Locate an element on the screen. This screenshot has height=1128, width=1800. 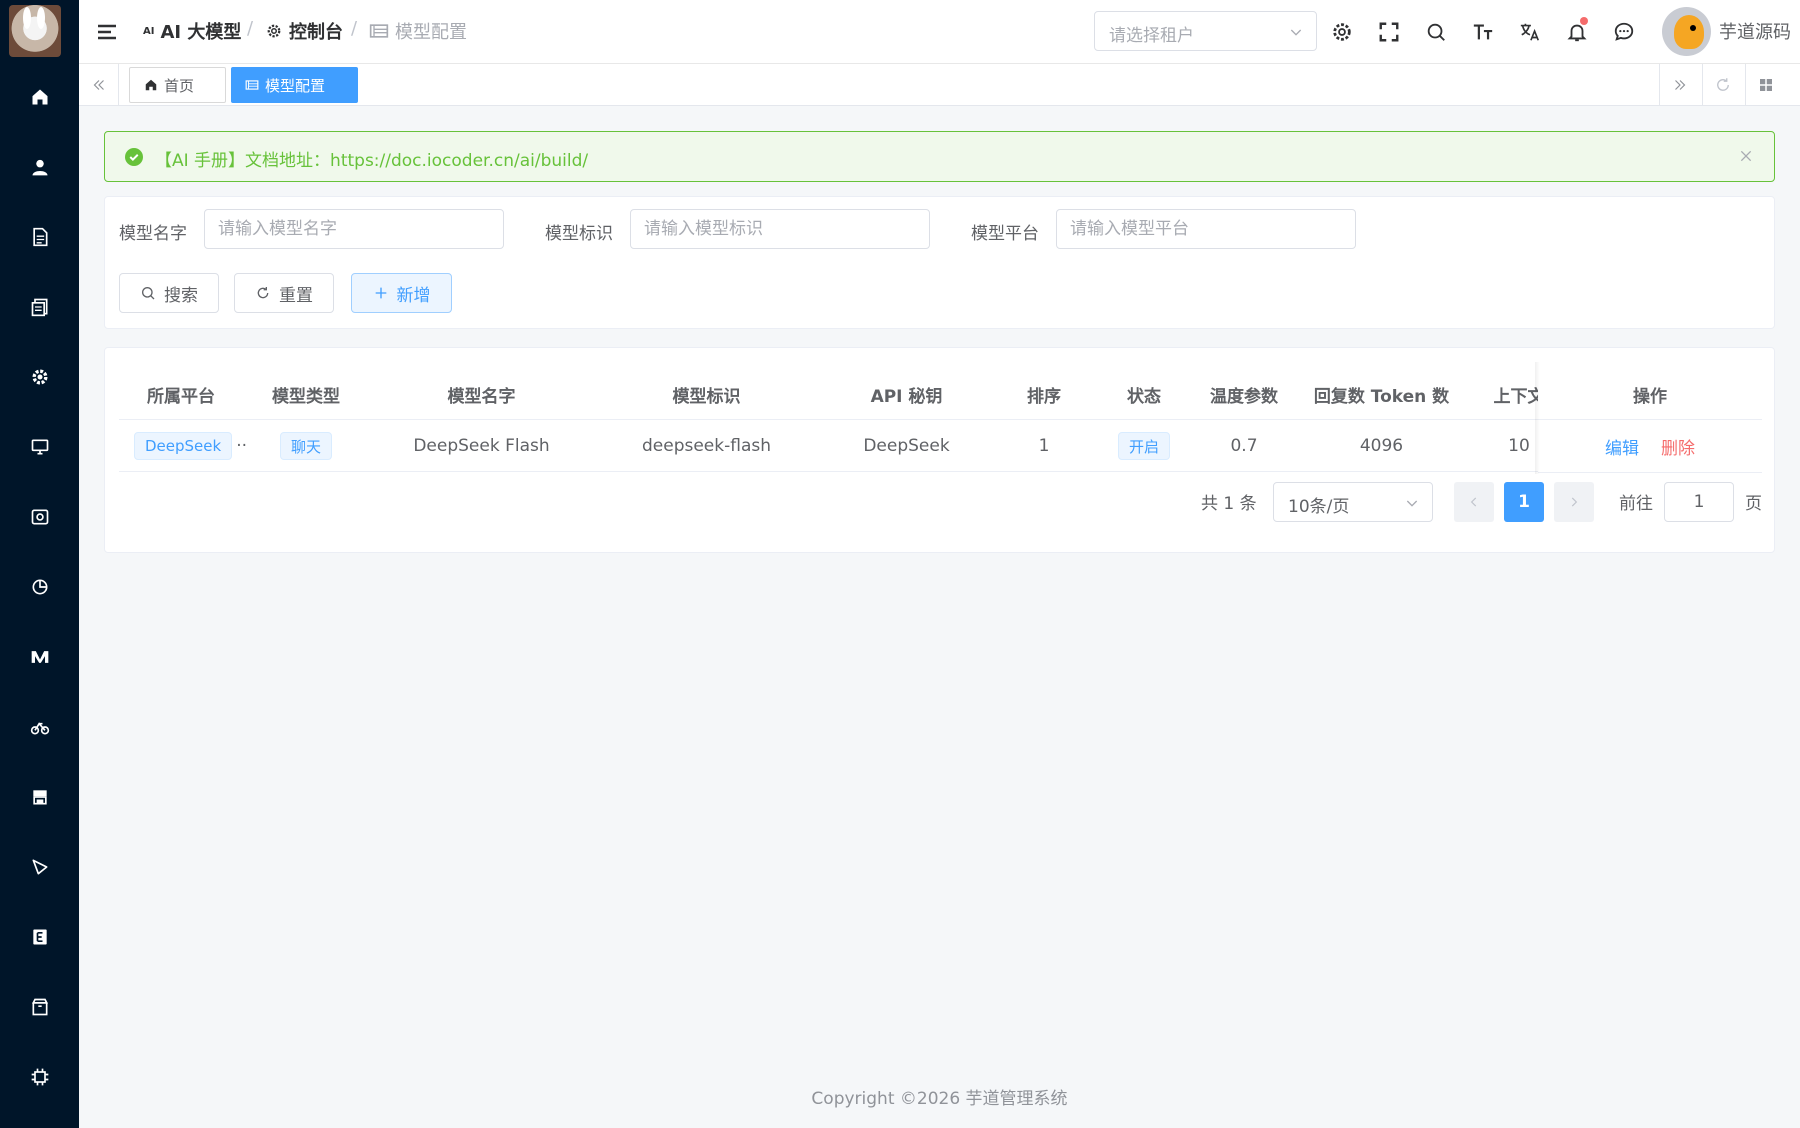
chevron-right-icon is located at coordinates (1574, 502).